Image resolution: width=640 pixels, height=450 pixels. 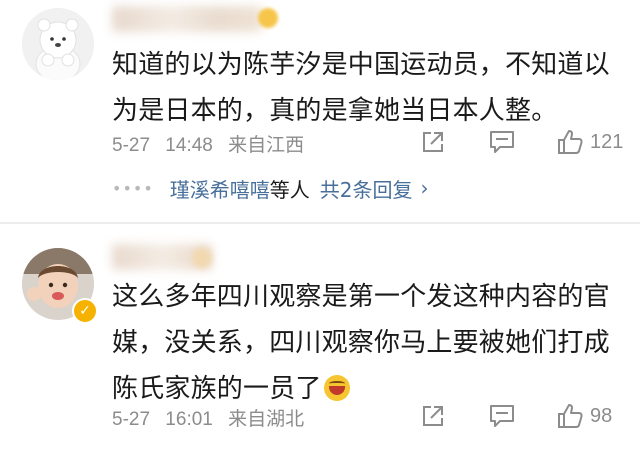 I want to click on replies-preview: •••• 瑾溪希嘻嘻 等人 共2条回复 ›, so click(x=372, y=188).